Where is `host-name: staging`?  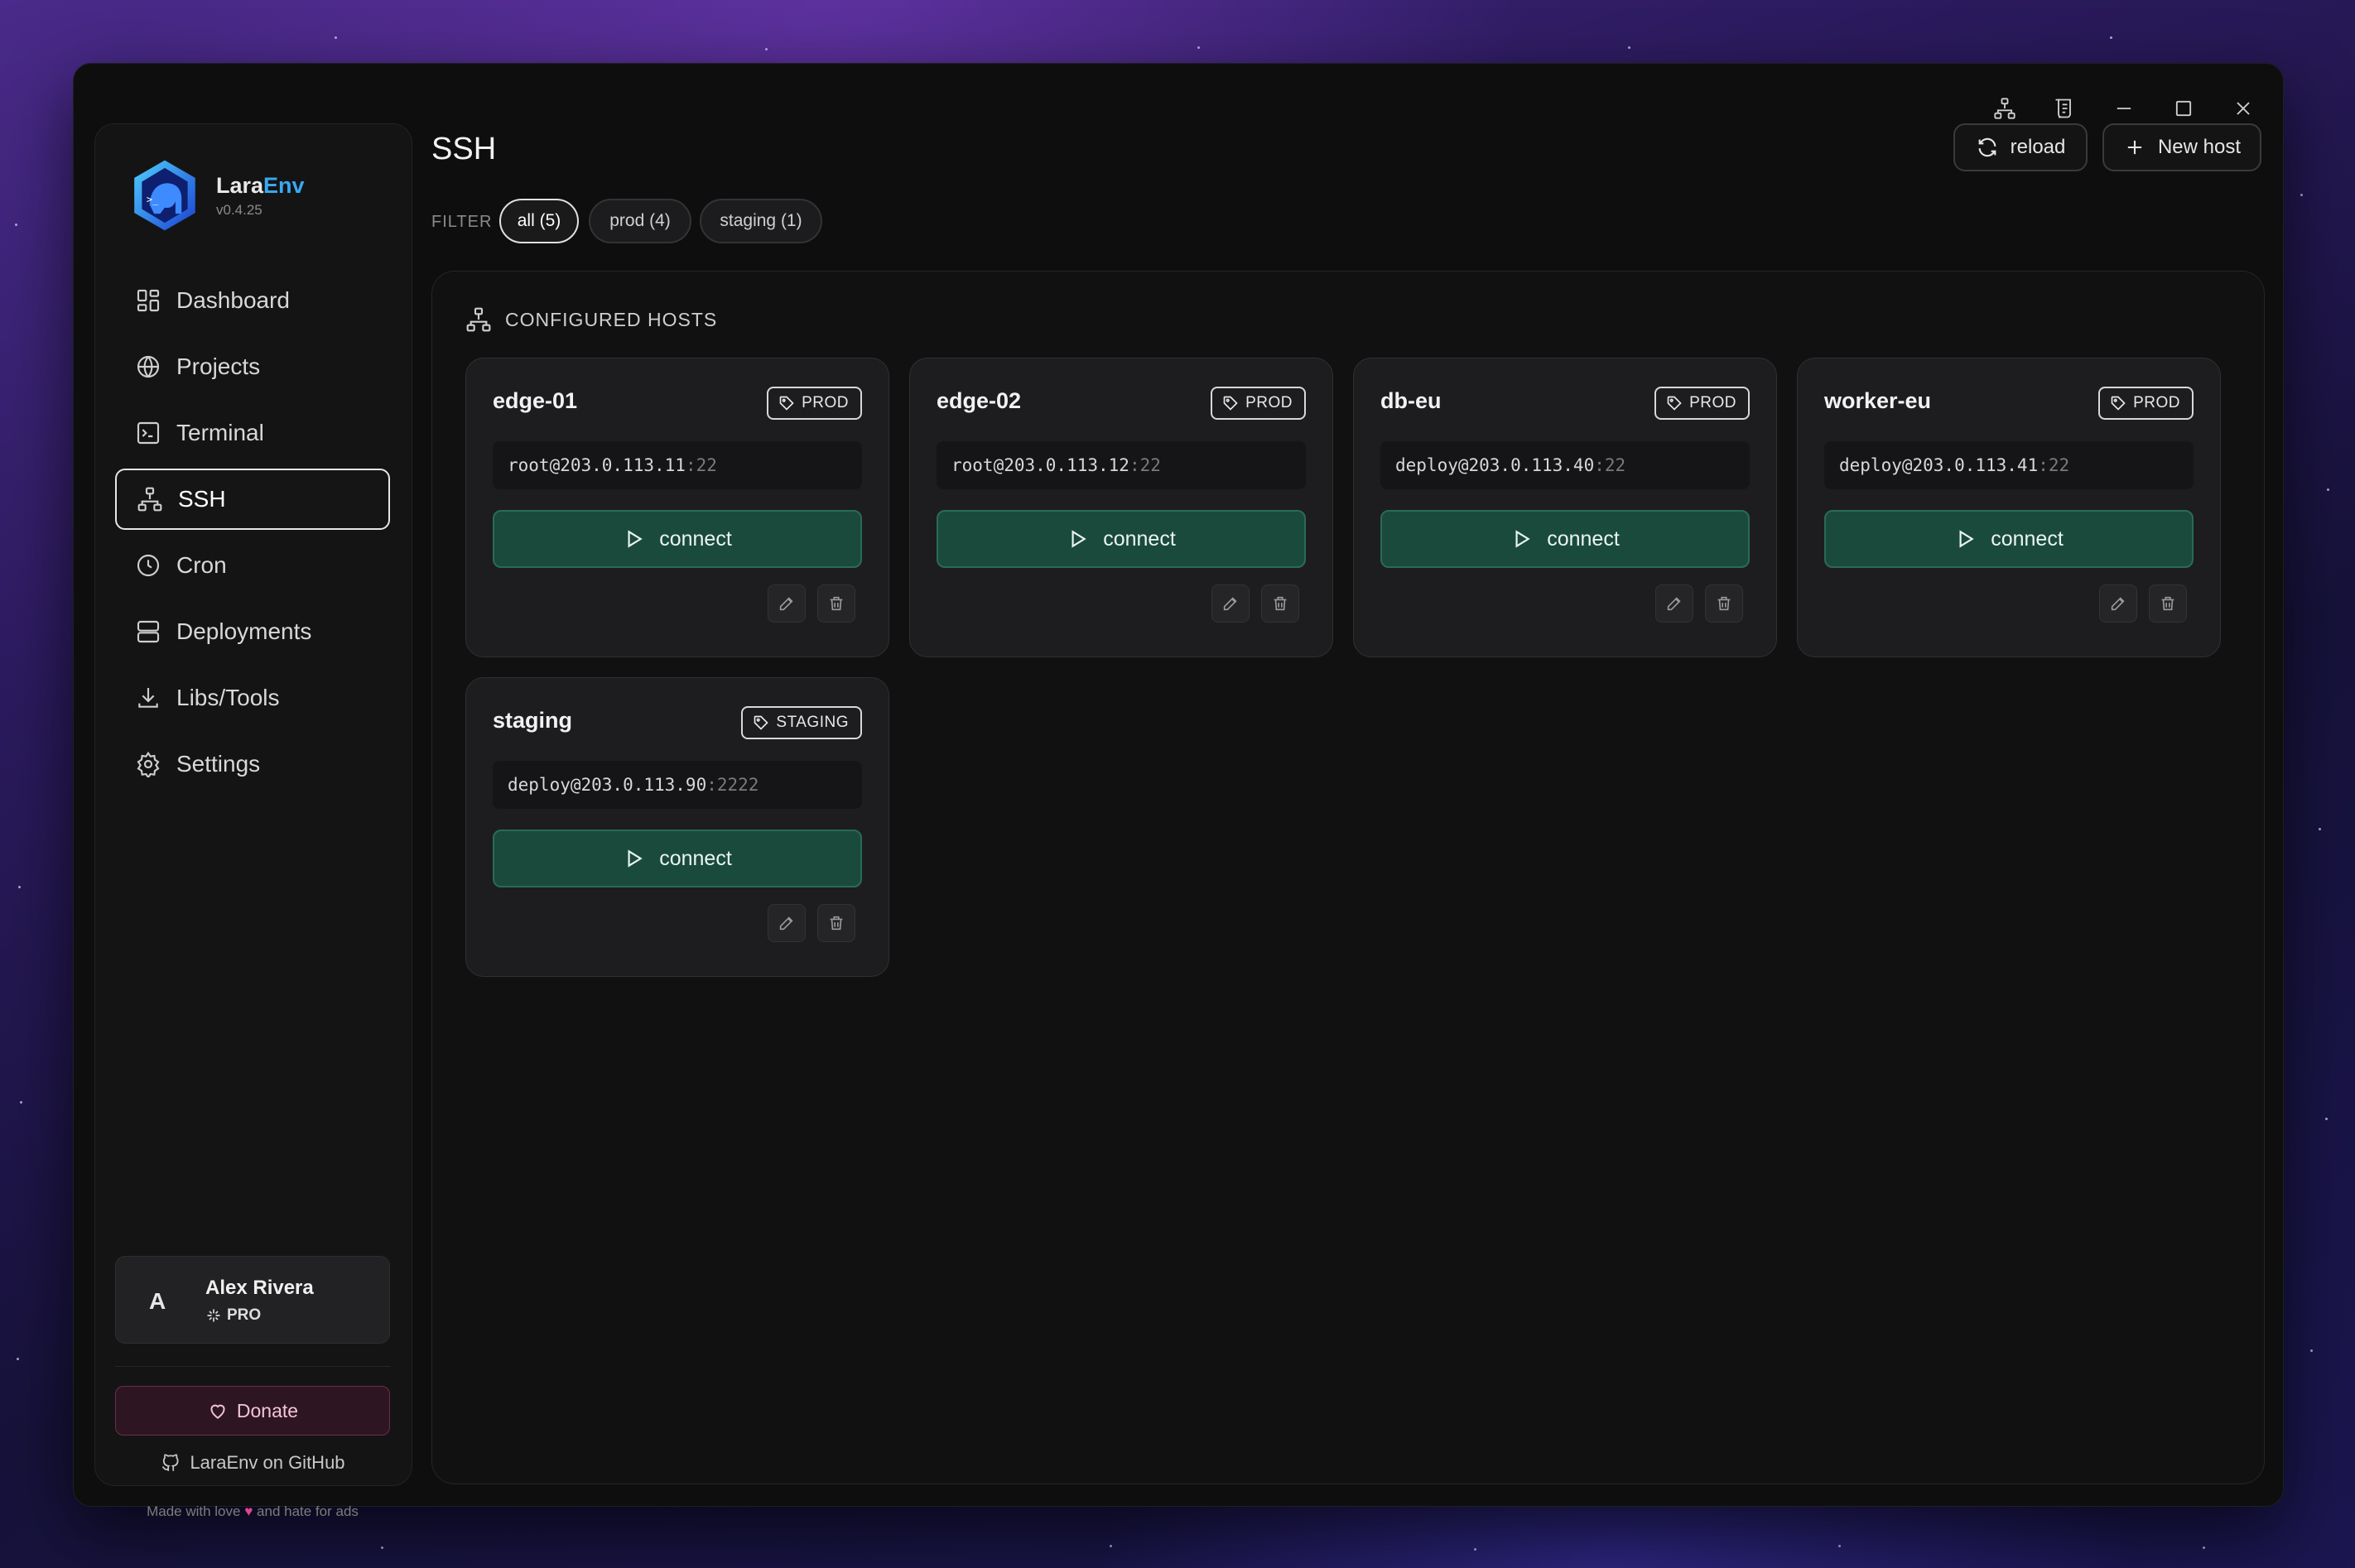 host-name: staging is located at coordinates (533, 720).